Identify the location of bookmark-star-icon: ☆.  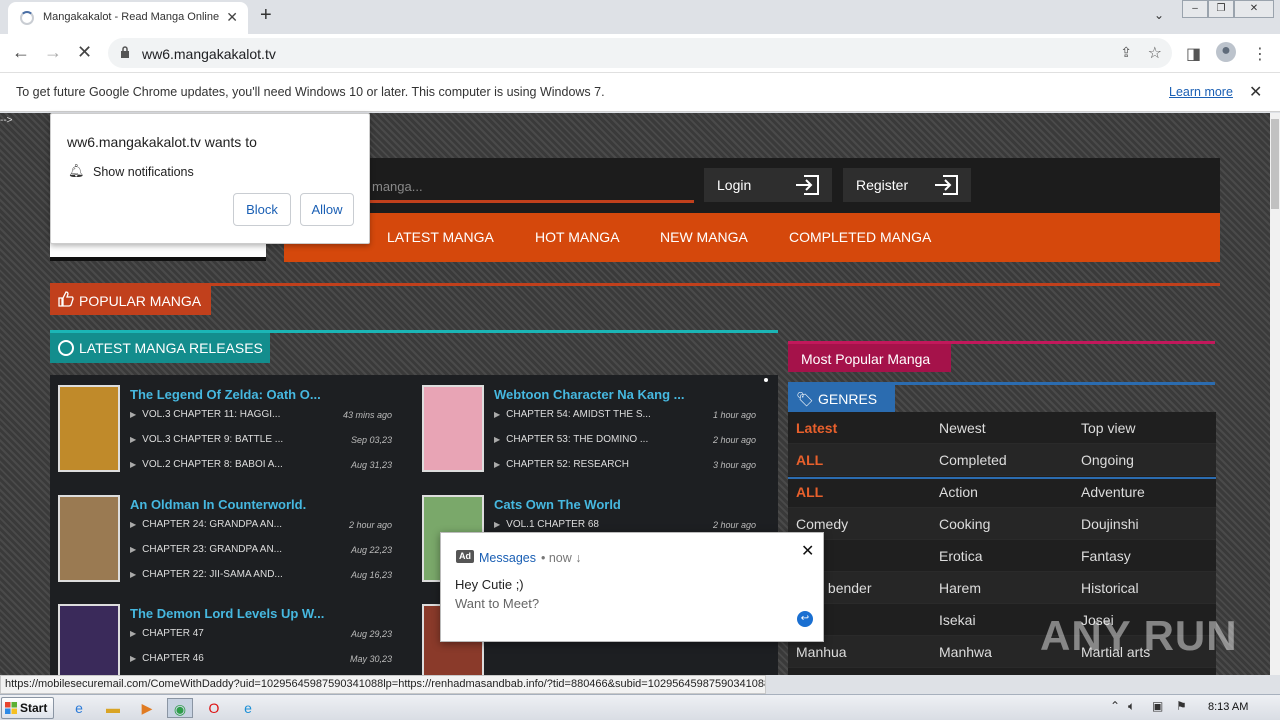
(1155, 53).